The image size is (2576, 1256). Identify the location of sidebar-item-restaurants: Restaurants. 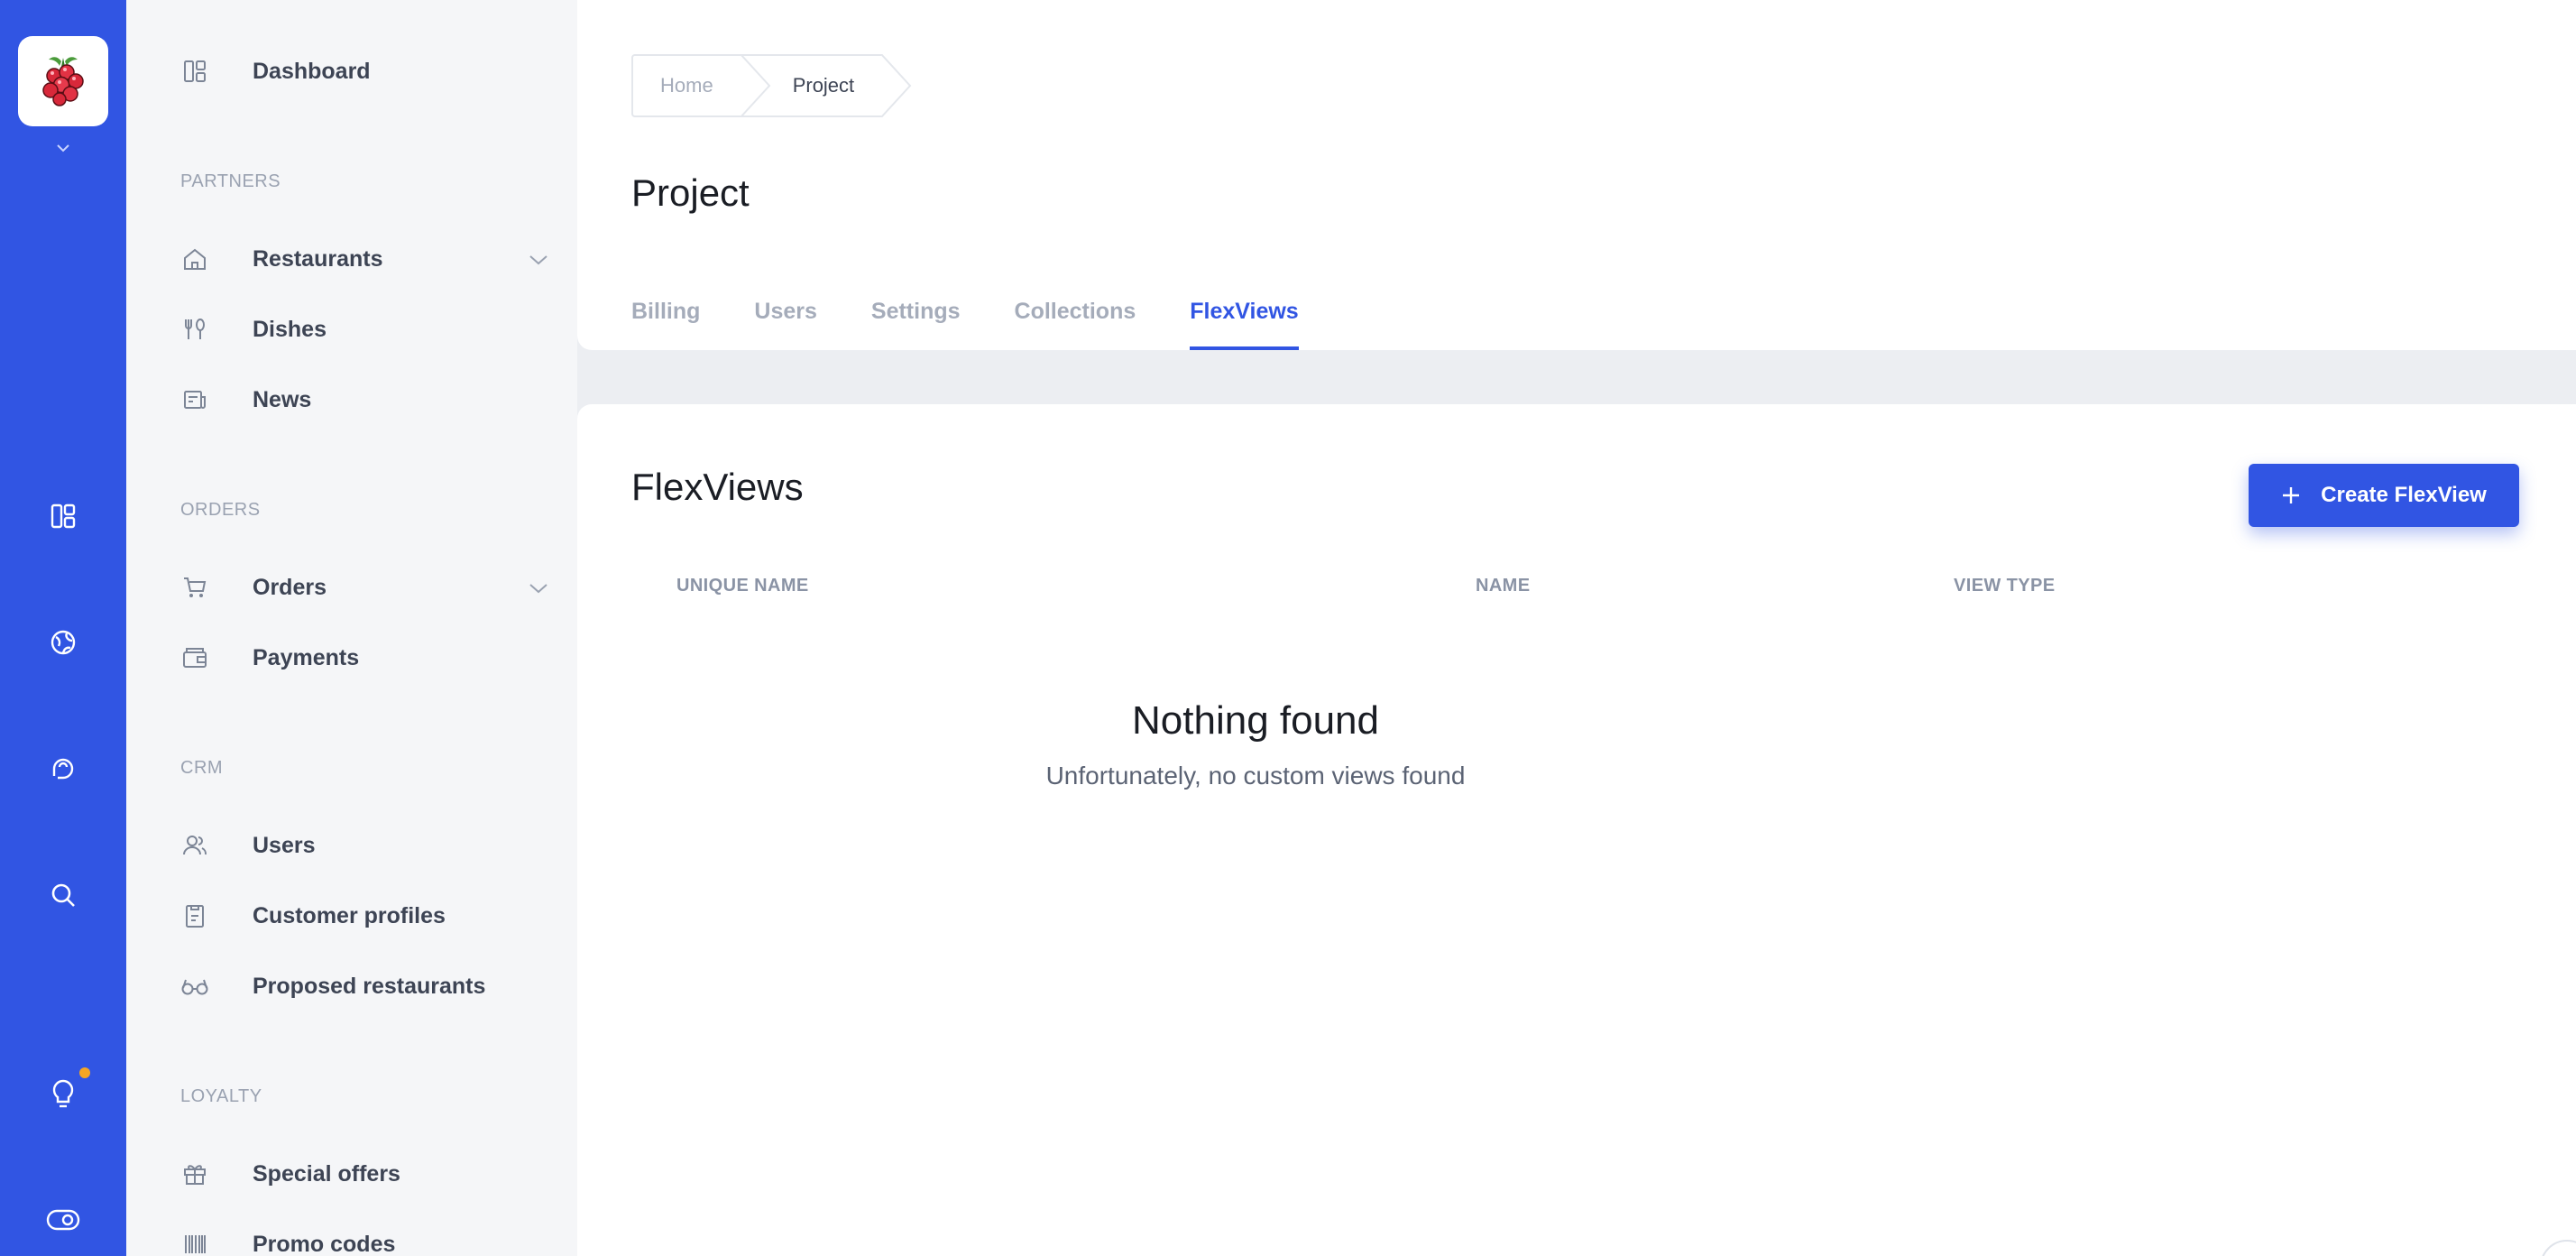
(365, 259).